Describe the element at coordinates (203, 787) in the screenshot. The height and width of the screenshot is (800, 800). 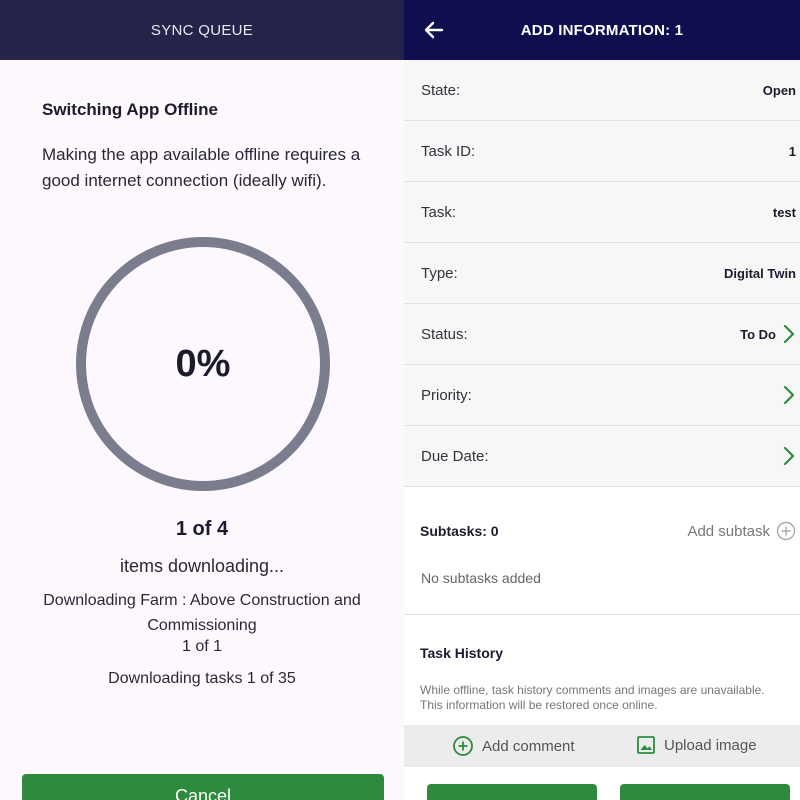
I see `cancel-button: Cancel` at that location.